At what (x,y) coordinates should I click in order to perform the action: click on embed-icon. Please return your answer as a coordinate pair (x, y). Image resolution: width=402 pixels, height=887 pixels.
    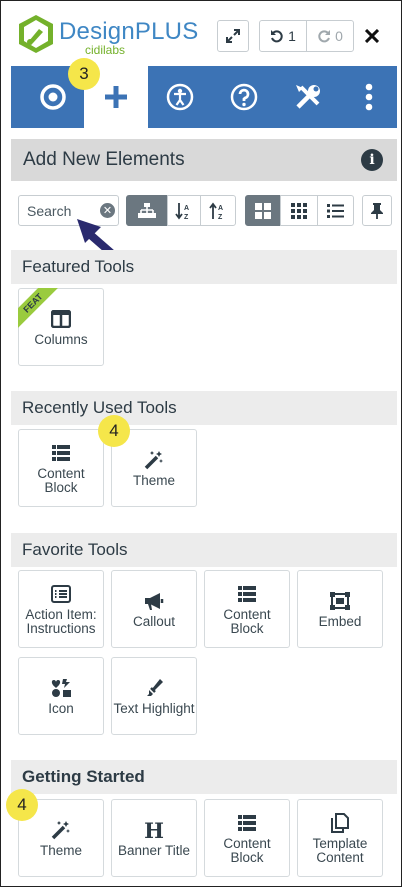
    Looking at the image, I should click on (340, 601).